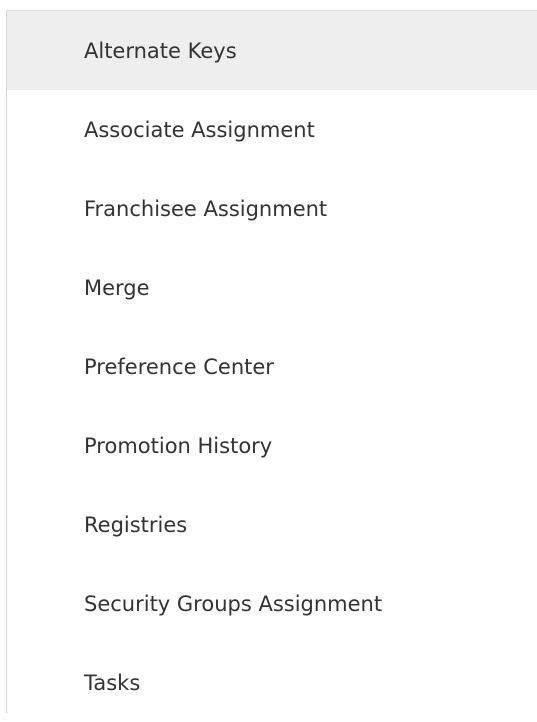 Image resolution: width=537 pixels, height=722 pixels. Describe the element at coordinates (233, 603) in the screenshot. I see `menu-item-label: Security Groups Assignment` at that location.